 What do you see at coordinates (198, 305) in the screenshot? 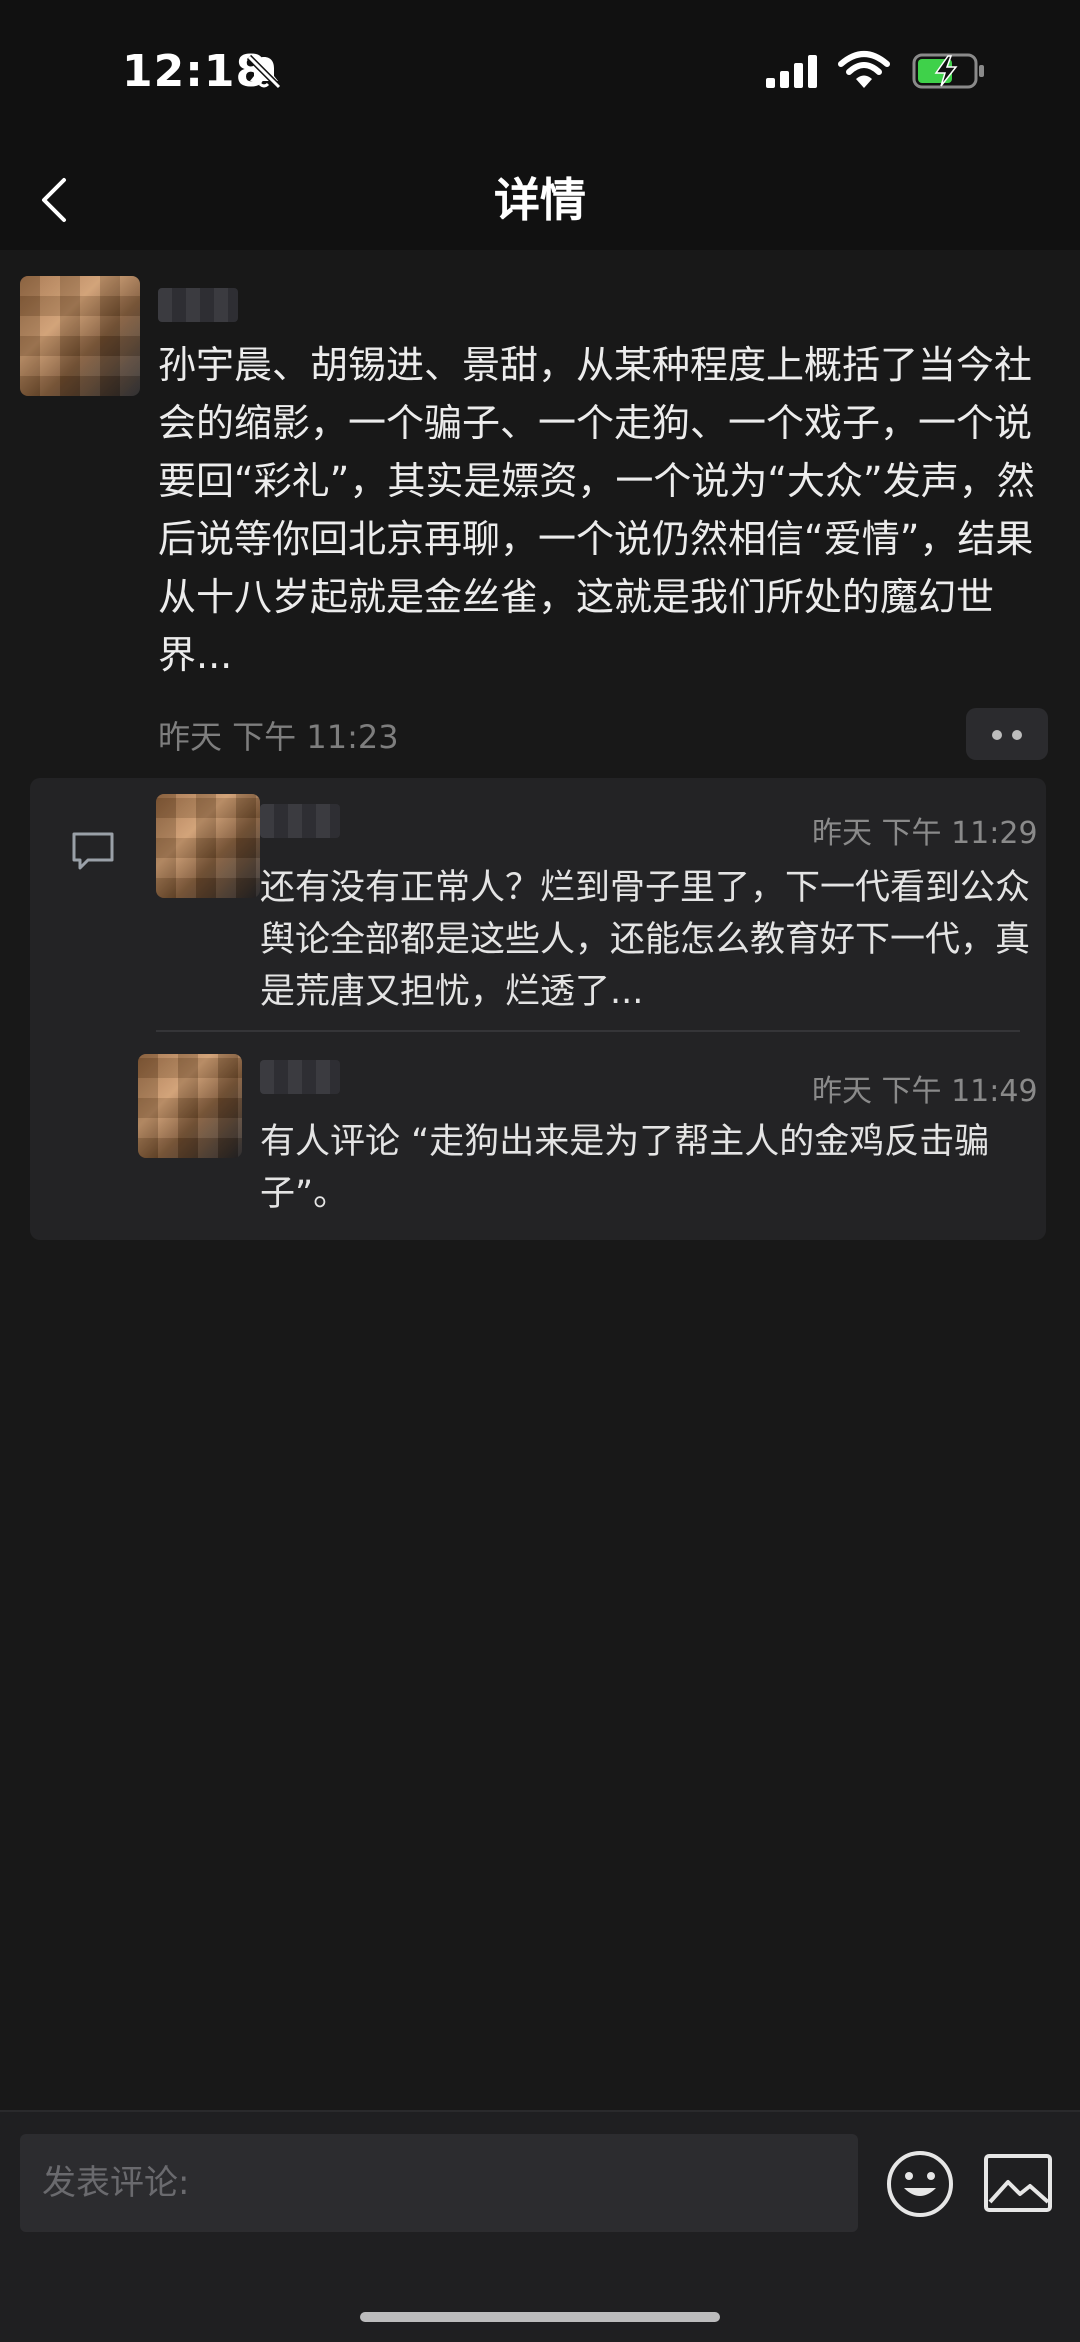
I see `post-author-name-blurred` at bounding box center [198, 305].